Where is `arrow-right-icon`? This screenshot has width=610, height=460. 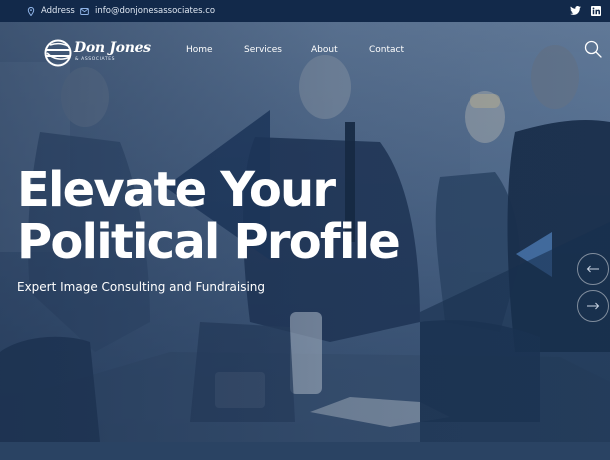
arrow-right-icon is located at coordinates (593, 306).